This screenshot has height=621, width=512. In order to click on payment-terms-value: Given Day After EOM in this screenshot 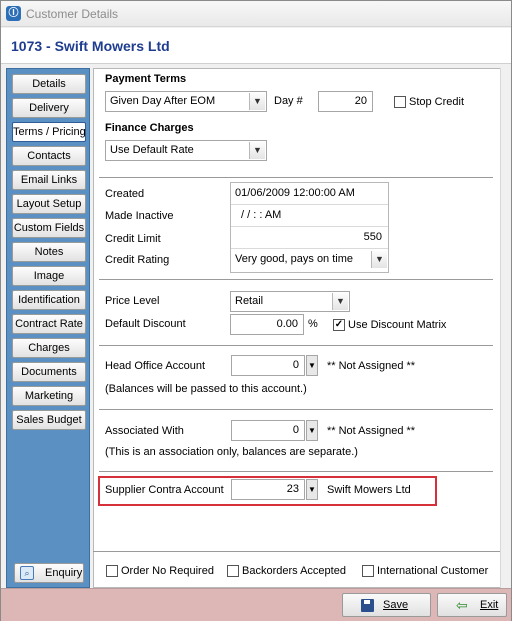, I will do `click(163, 101)`.